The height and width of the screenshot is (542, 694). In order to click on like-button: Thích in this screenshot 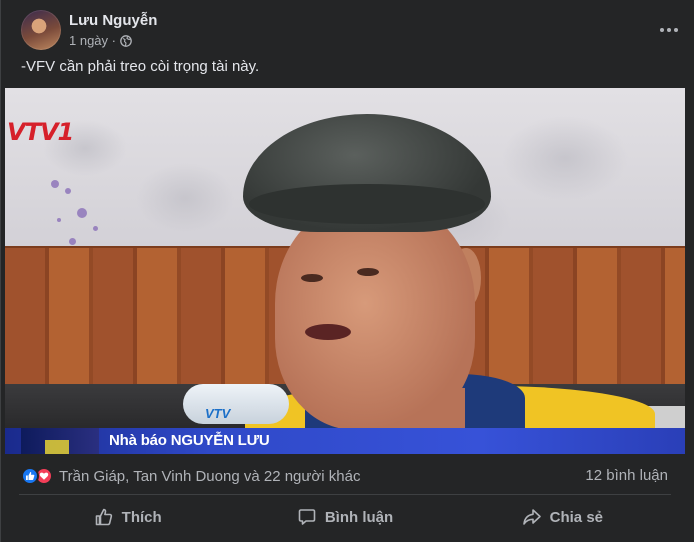, I will do `click(127, 517)`.